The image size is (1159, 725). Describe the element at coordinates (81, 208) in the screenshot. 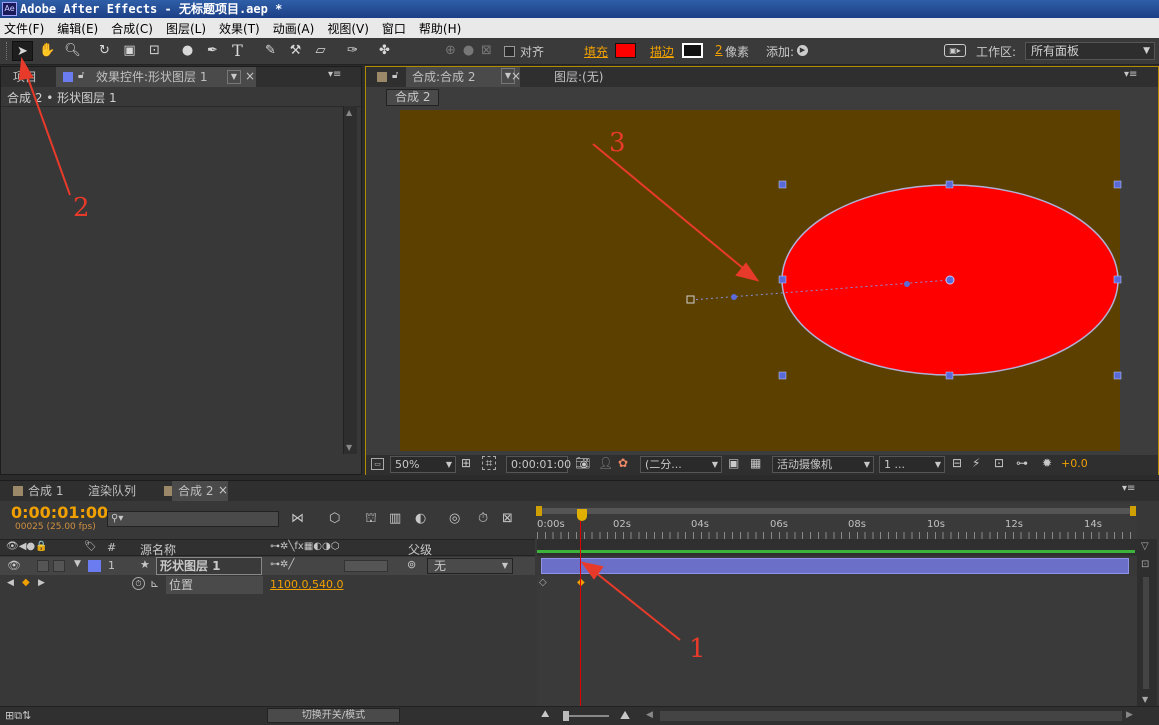

I see `annotation-label-2: 2` at that location.